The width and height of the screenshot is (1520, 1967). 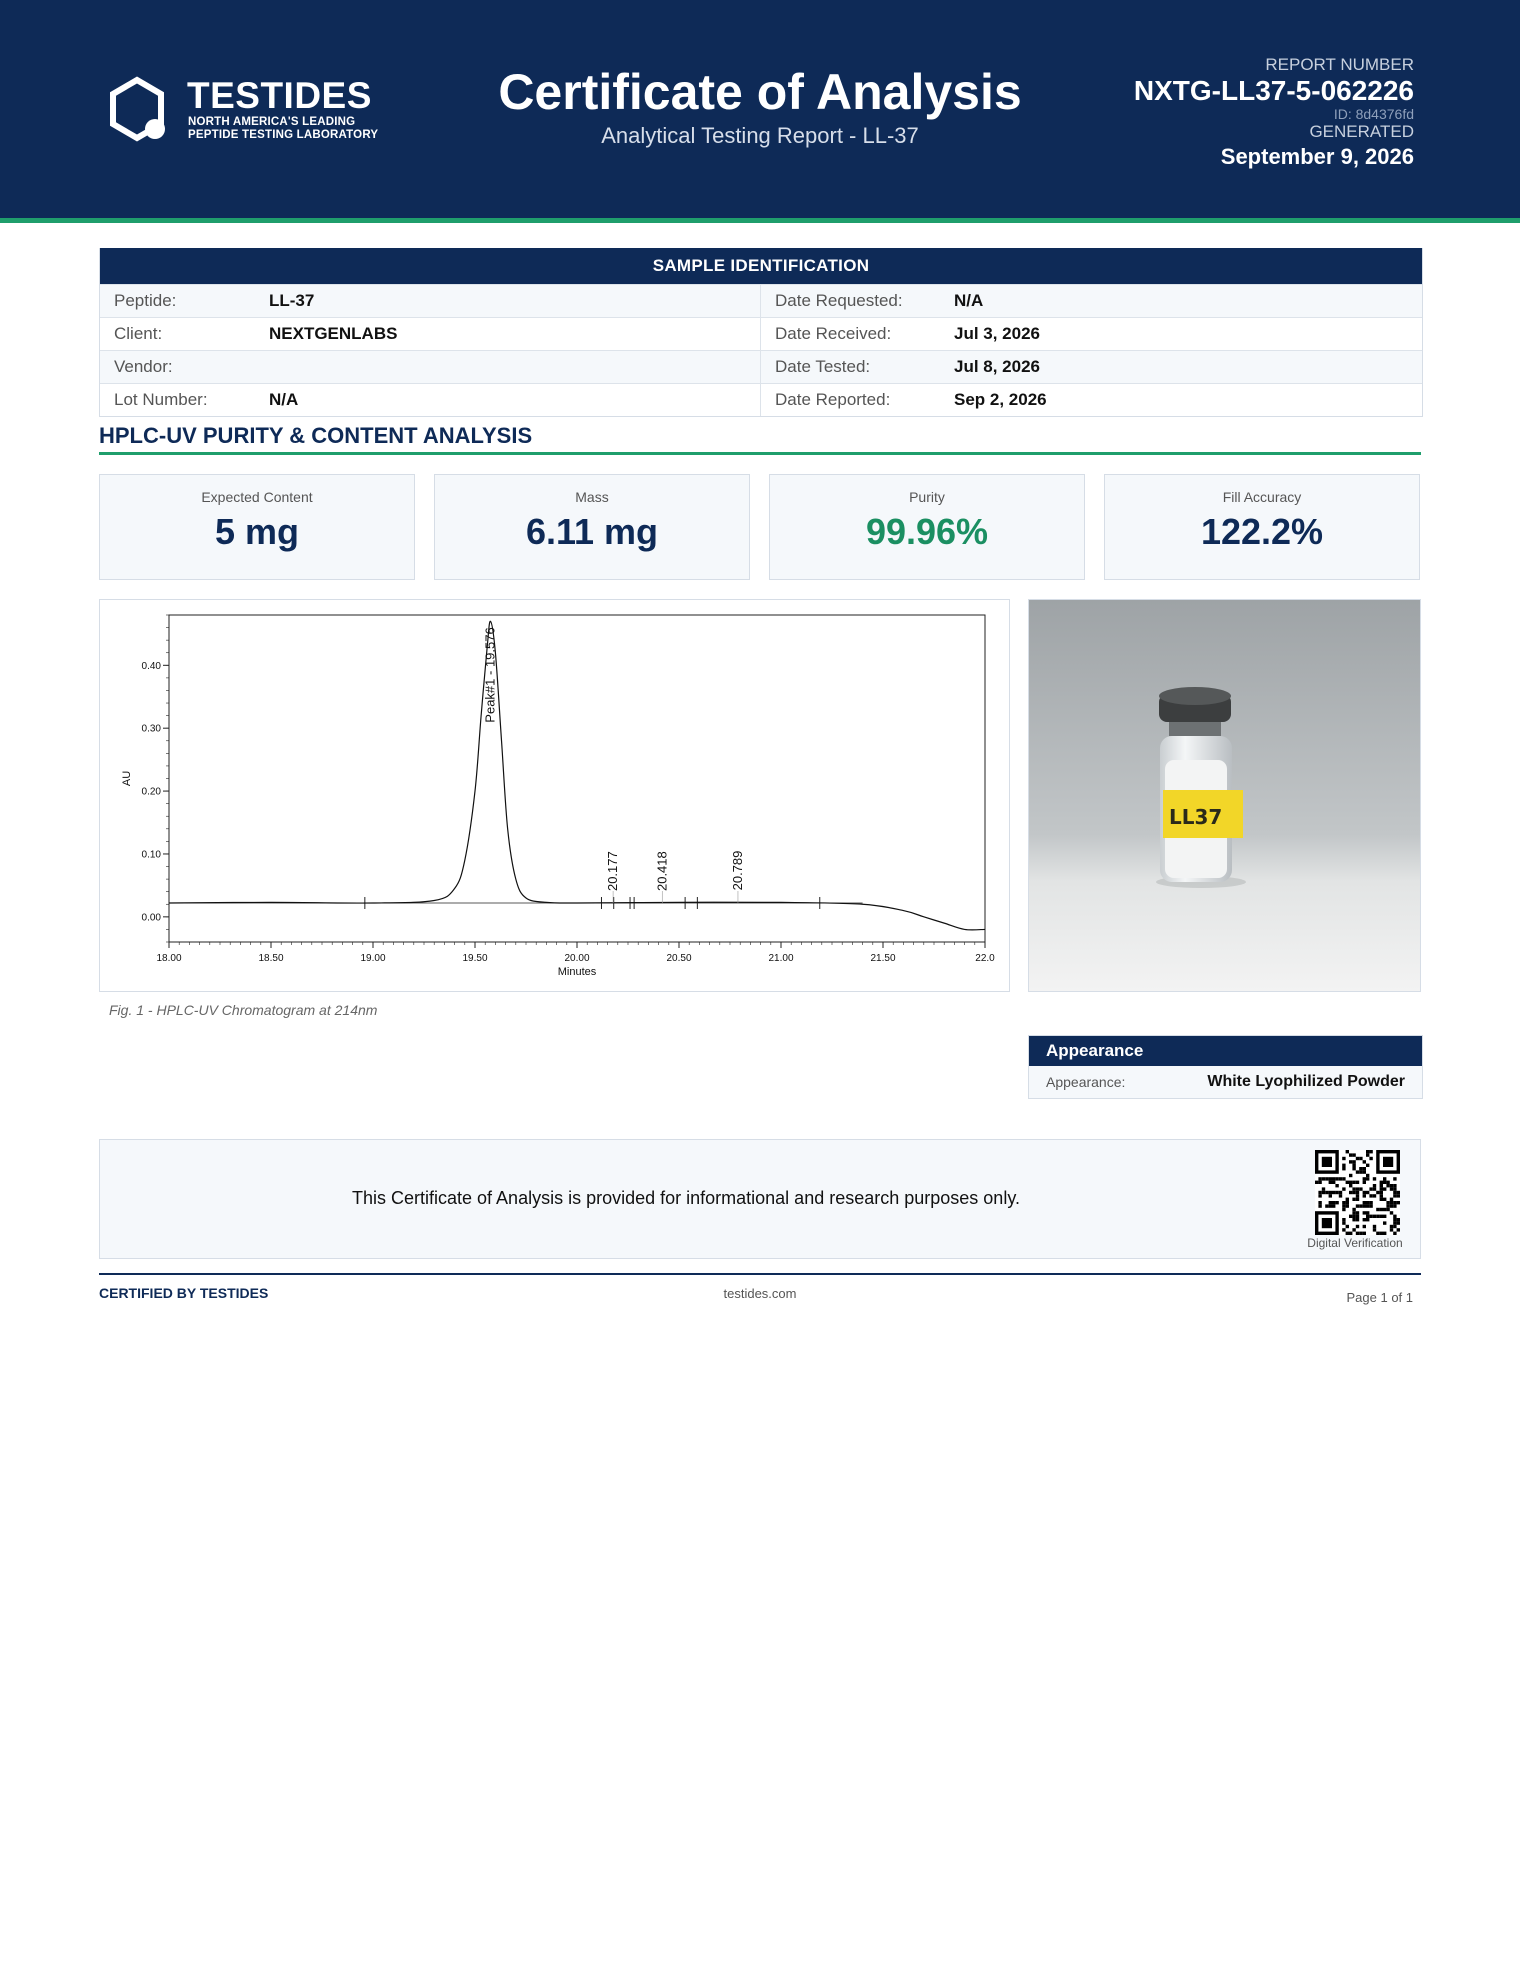 What do you see at coordinates (257, 531) in the screenshot?
I see `metric-value: 5 mg` at bounding box center [257, 531].